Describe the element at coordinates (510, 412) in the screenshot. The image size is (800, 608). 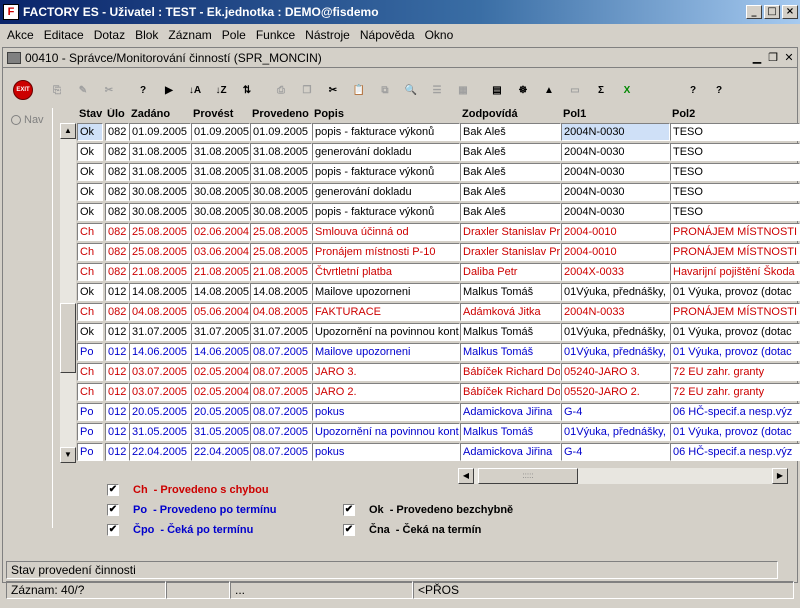
I see `table-cell: Adamickova Jiřina` at that location.